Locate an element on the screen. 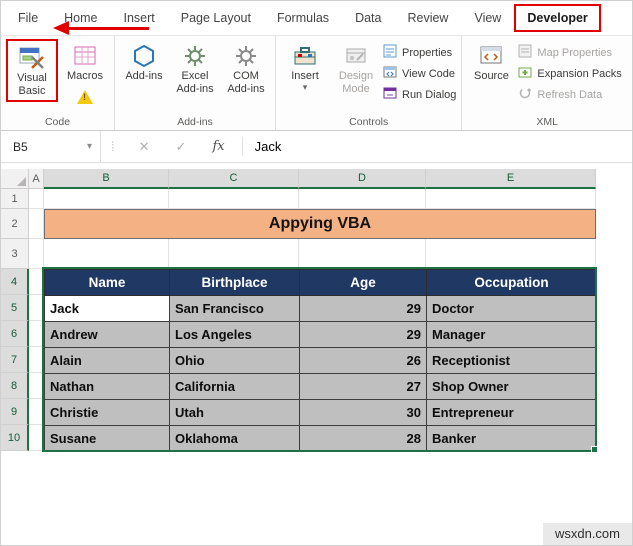 The image size is (633, 546). cell-b1 is located at coordinates (106, 199).